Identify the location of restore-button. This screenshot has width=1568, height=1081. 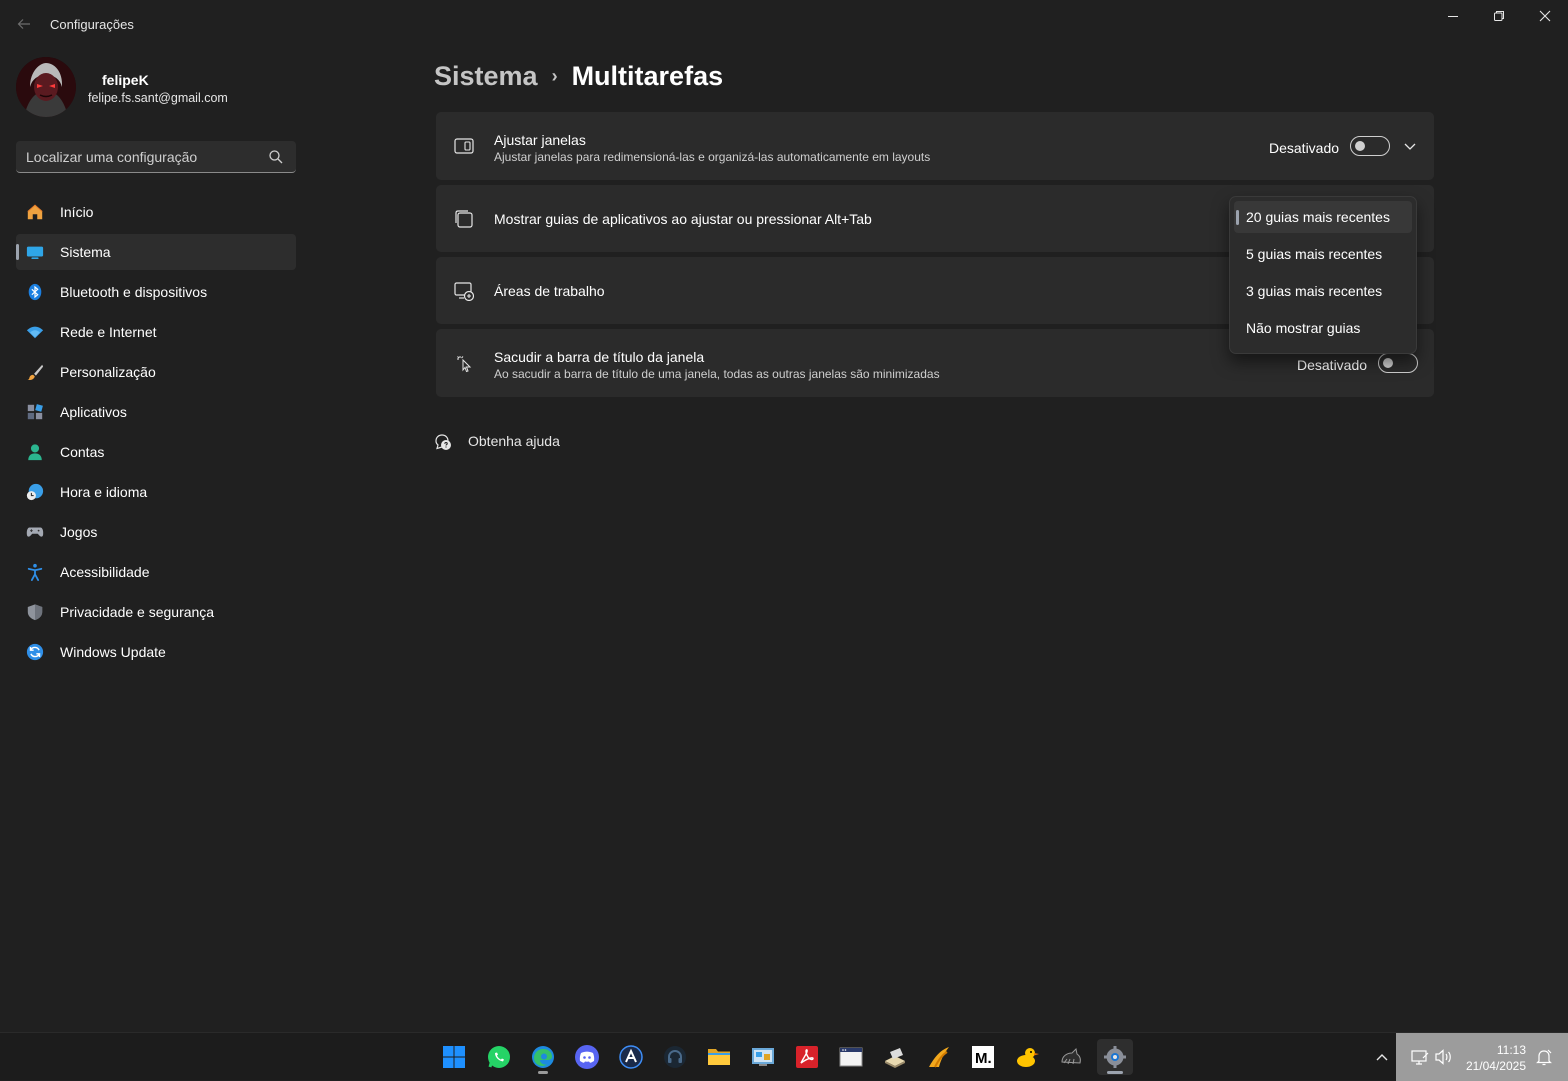
(1499, 16).